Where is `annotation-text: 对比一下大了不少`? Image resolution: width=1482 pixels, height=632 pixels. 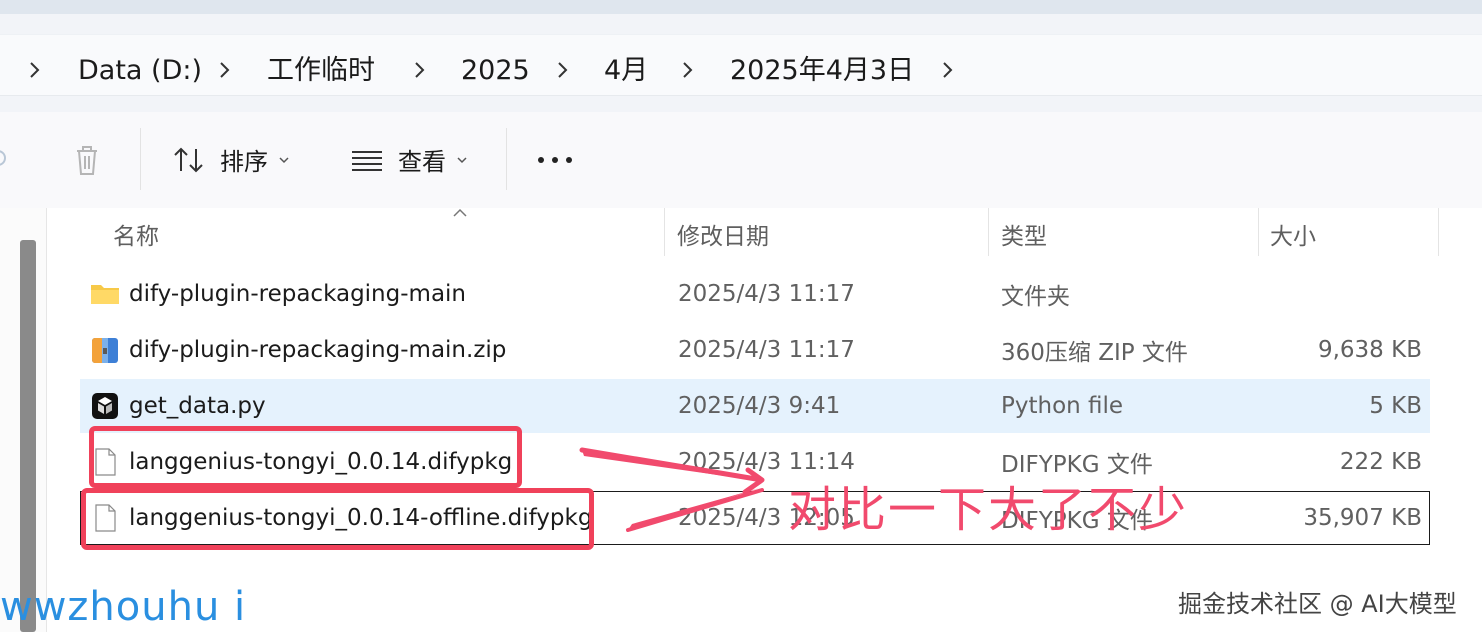
annotation-text: 对比一下大了不少 is located at coordinates (988, 510).